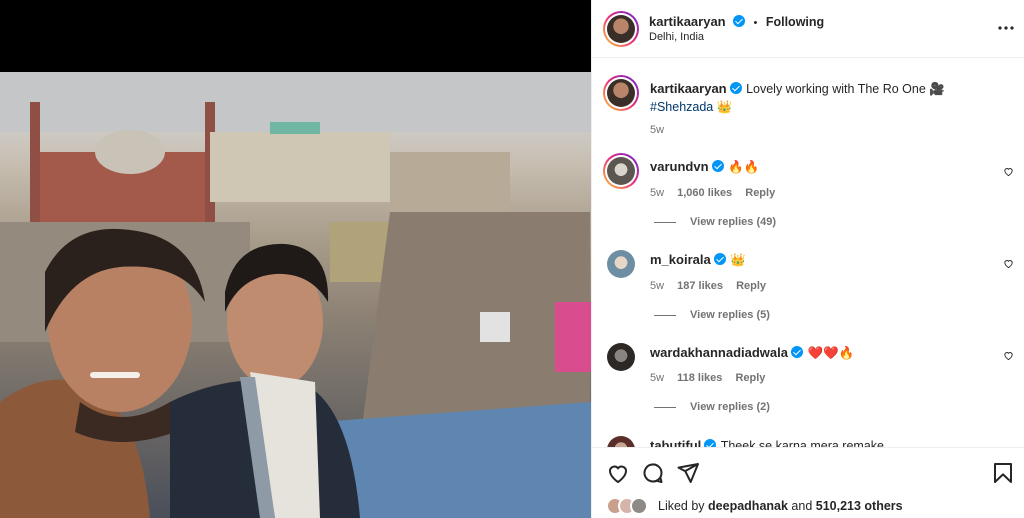 This screenshot has width=1024, height=518. I want to click on caption-hashtag: #Shehzada 👑, so click(691, 107).